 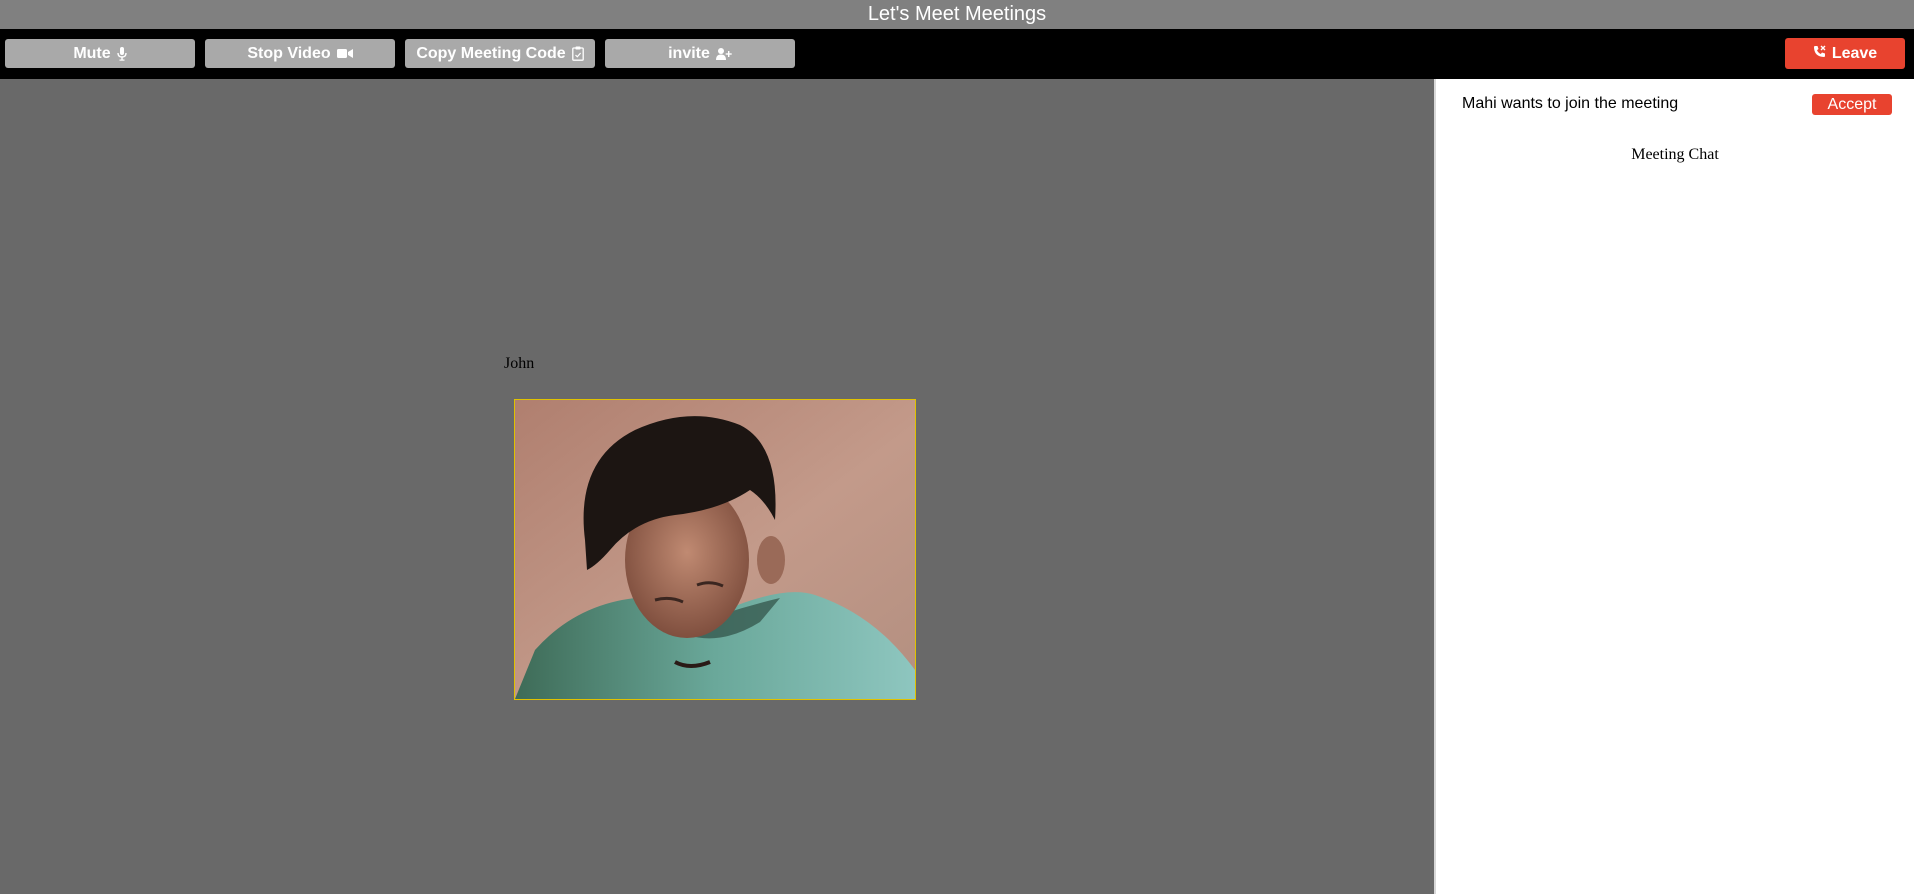 I want to click on webcam-feed-image, so click(x=715, y=549).